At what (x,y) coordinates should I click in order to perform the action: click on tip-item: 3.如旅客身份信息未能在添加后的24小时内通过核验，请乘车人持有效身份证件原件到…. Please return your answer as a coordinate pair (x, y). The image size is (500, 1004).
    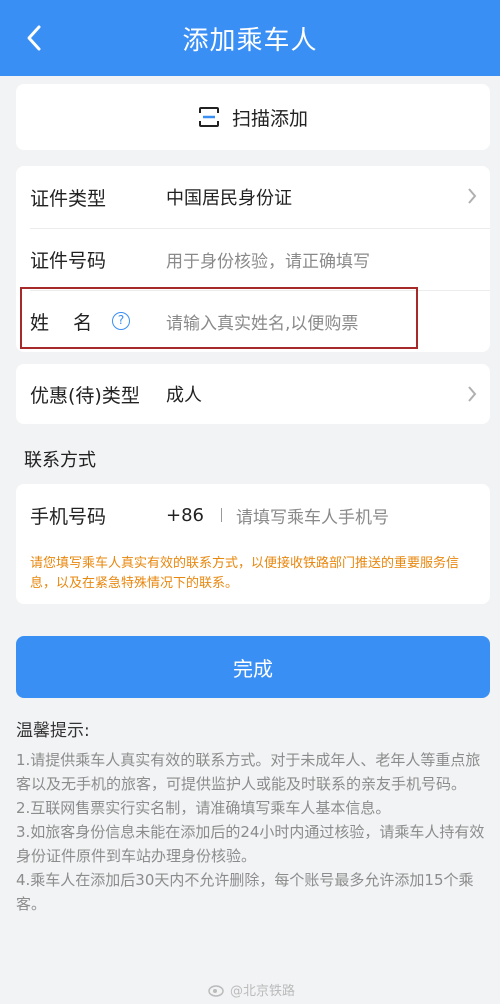
    Looking at the image, I should click on (250, 844).